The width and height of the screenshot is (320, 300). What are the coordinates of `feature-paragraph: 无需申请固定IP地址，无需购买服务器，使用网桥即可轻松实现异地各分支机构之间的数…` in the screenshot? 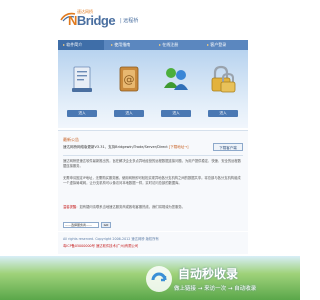 It's located at (152, 180).